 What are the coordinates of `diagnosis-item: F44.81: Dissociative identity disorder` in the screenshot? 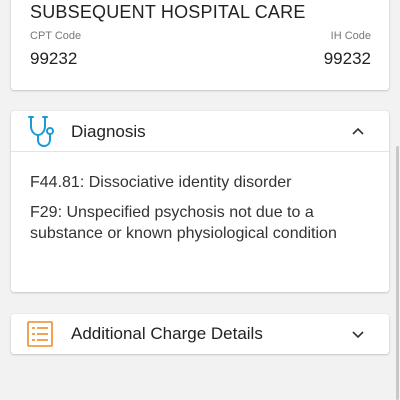 It's located at (161, 182).